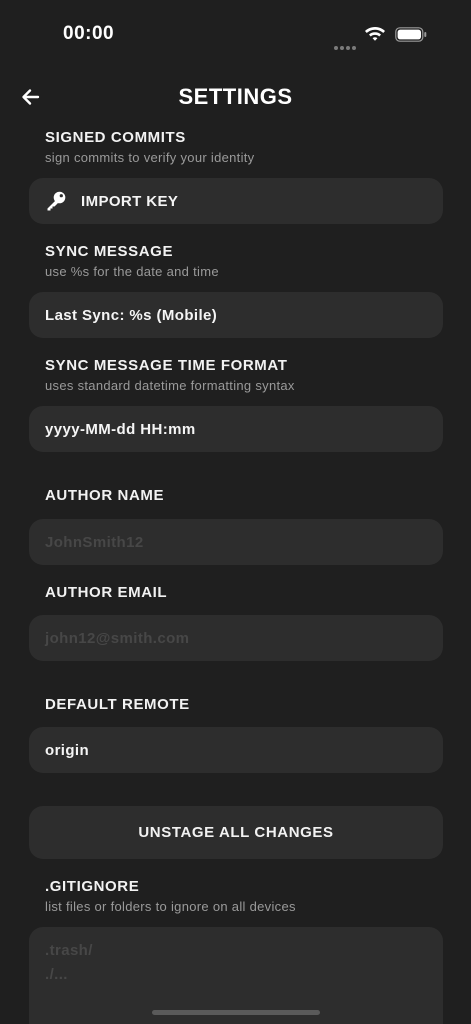 This screenshot has width=471, height=1024. I want to click on author-email-input: john12@smith.com, so click(236, 638).